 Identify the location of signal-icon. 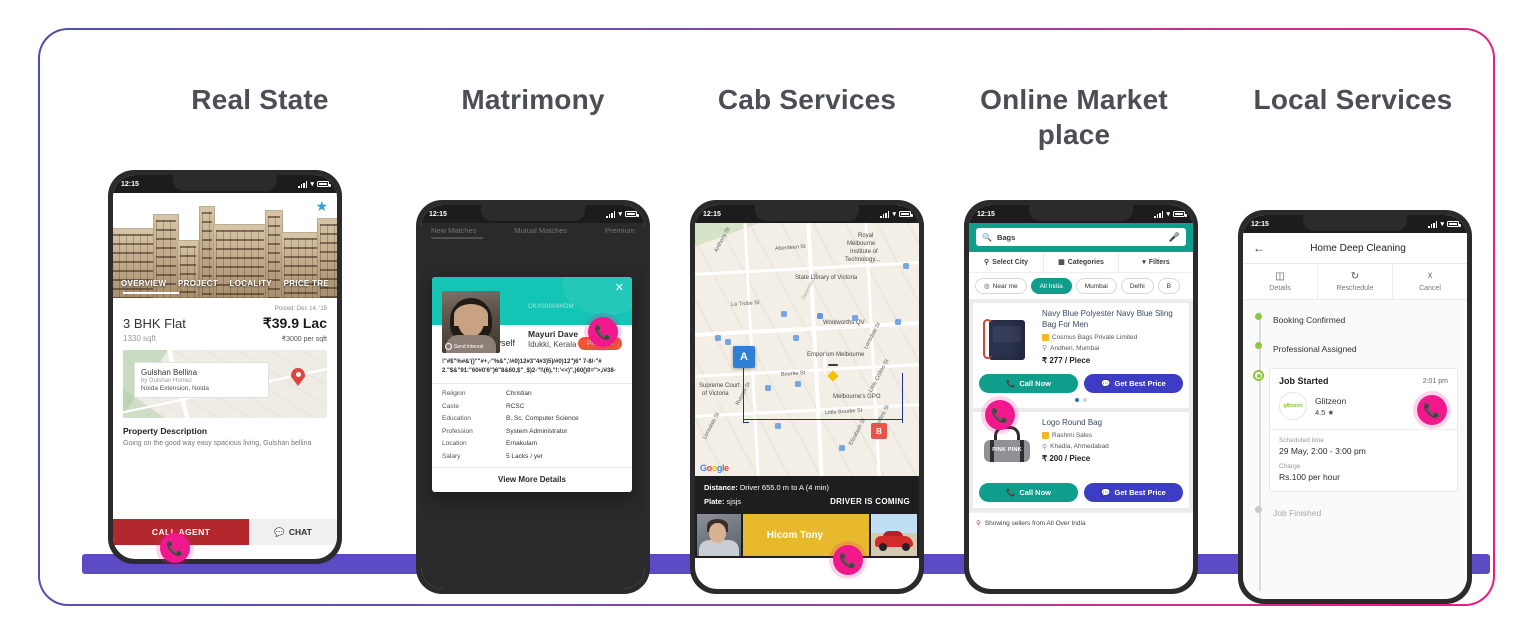
(303, 184).